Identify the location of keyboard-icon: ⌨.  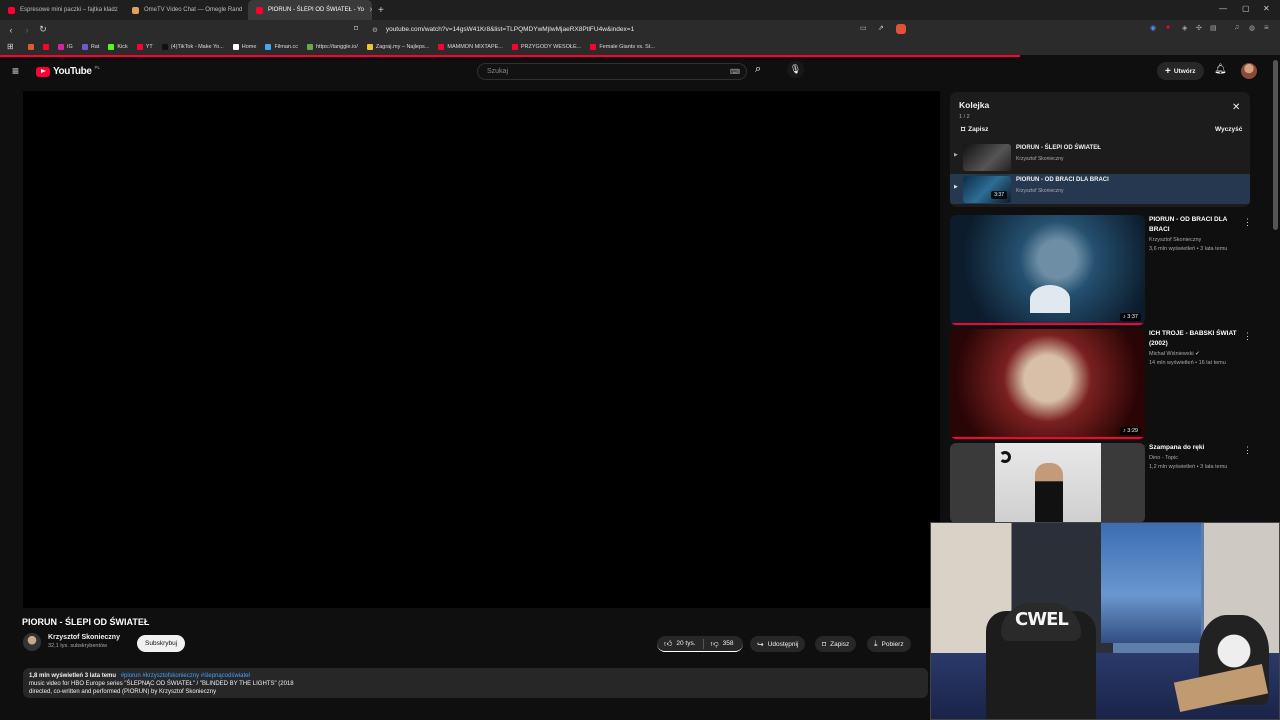
(735, 72).